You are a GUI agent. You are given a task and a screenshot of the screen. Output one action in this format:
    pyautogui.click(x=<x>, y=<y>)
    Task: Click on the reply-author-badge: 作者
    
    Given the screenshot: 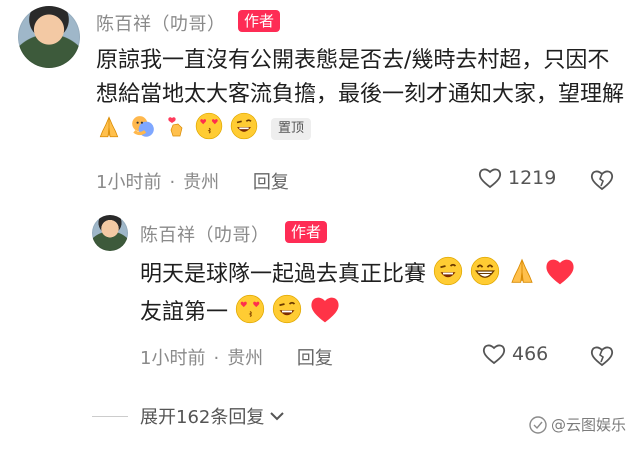 What is the action you would take?
    pyautogui.click(x=306, y=232)
    